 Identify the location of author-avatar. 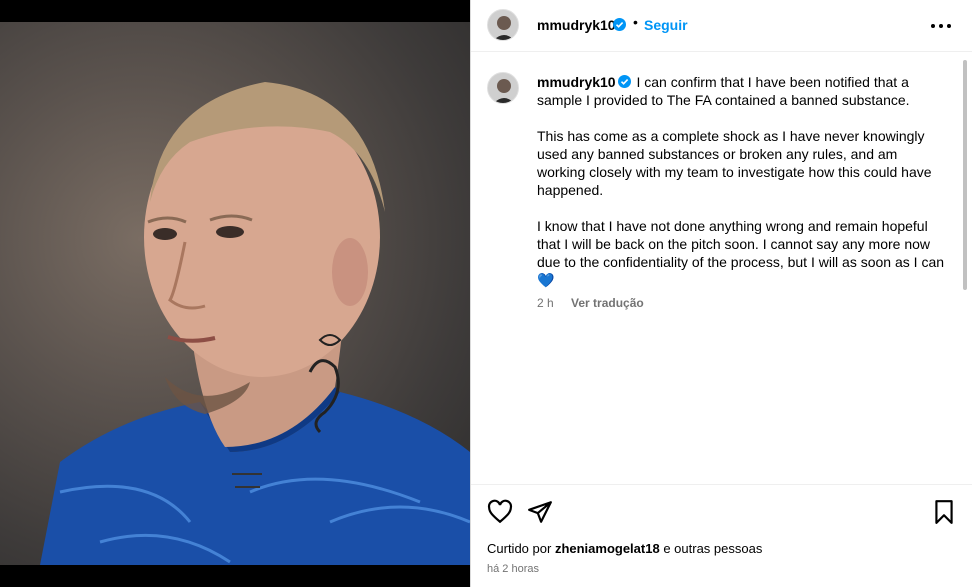
(503, 25).